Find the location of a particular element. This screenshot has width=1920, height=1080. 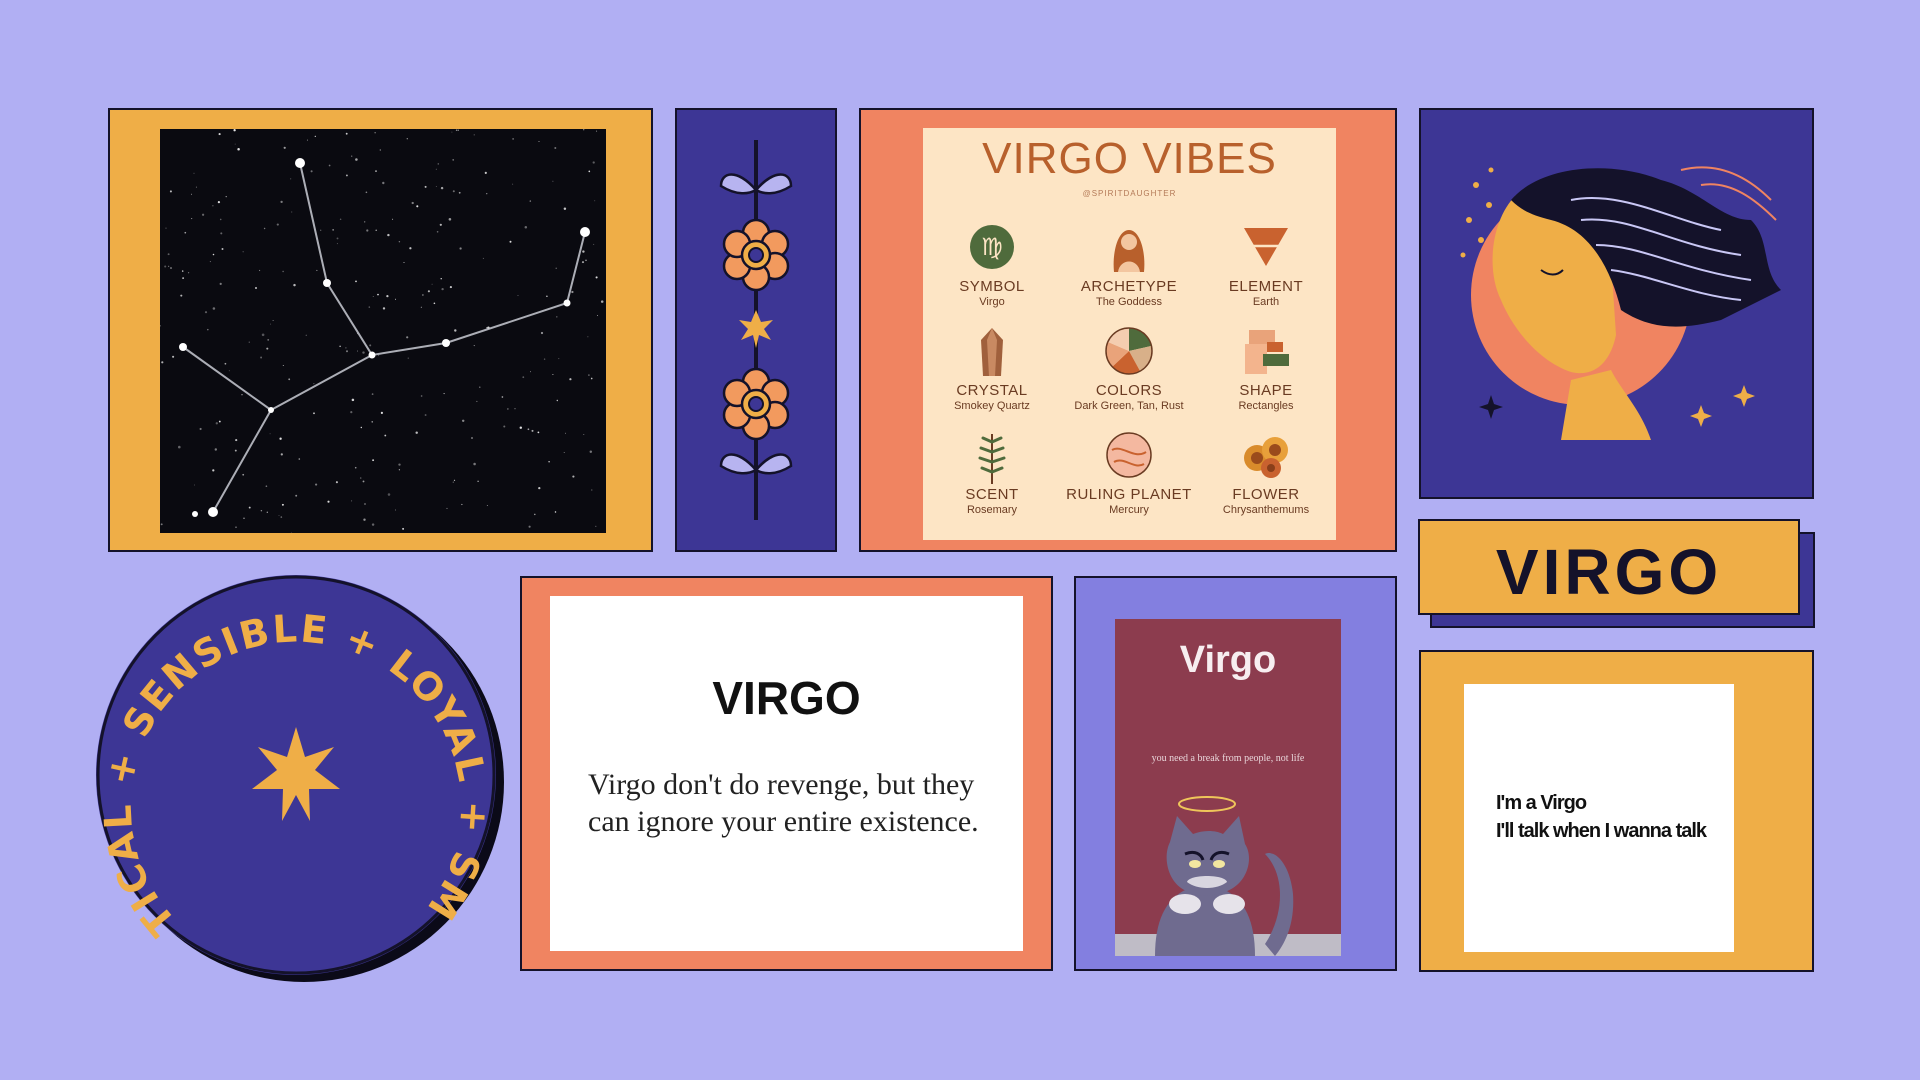

virgo-constellation-image is located at coordinates (383, 331).